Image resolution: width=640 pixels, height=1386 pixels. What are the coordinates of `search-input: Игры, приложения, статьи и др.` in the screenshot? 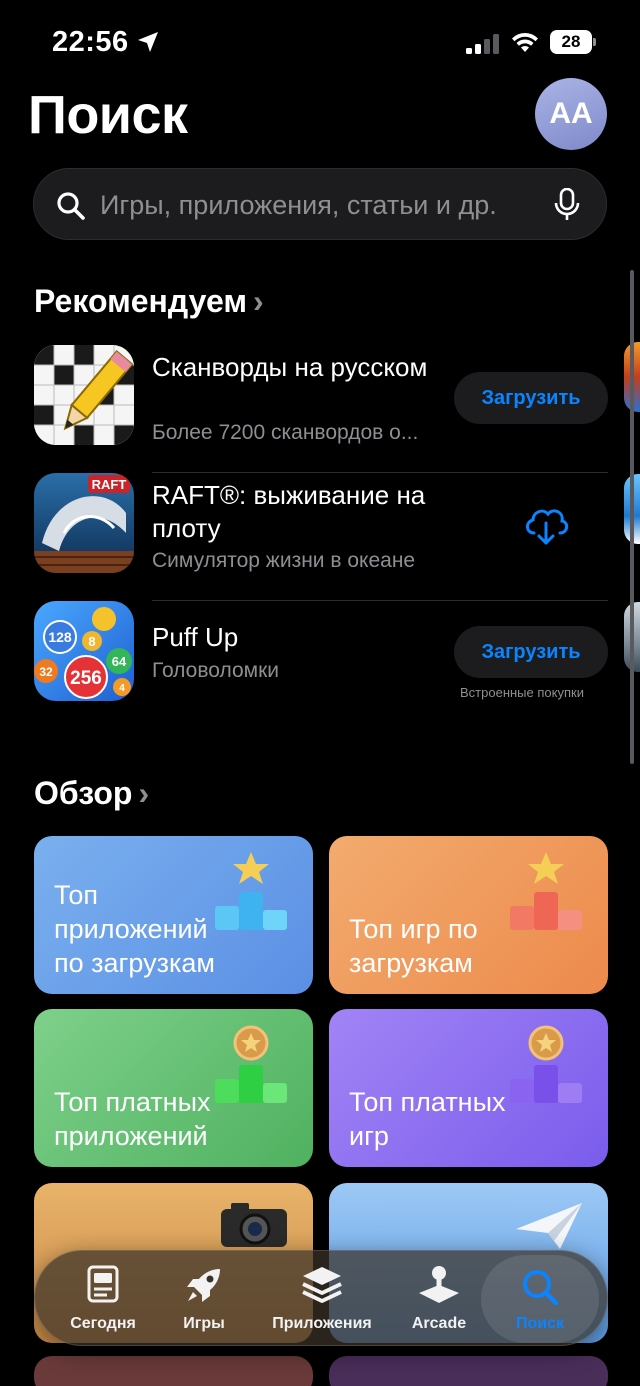 It's located at (320, 204).